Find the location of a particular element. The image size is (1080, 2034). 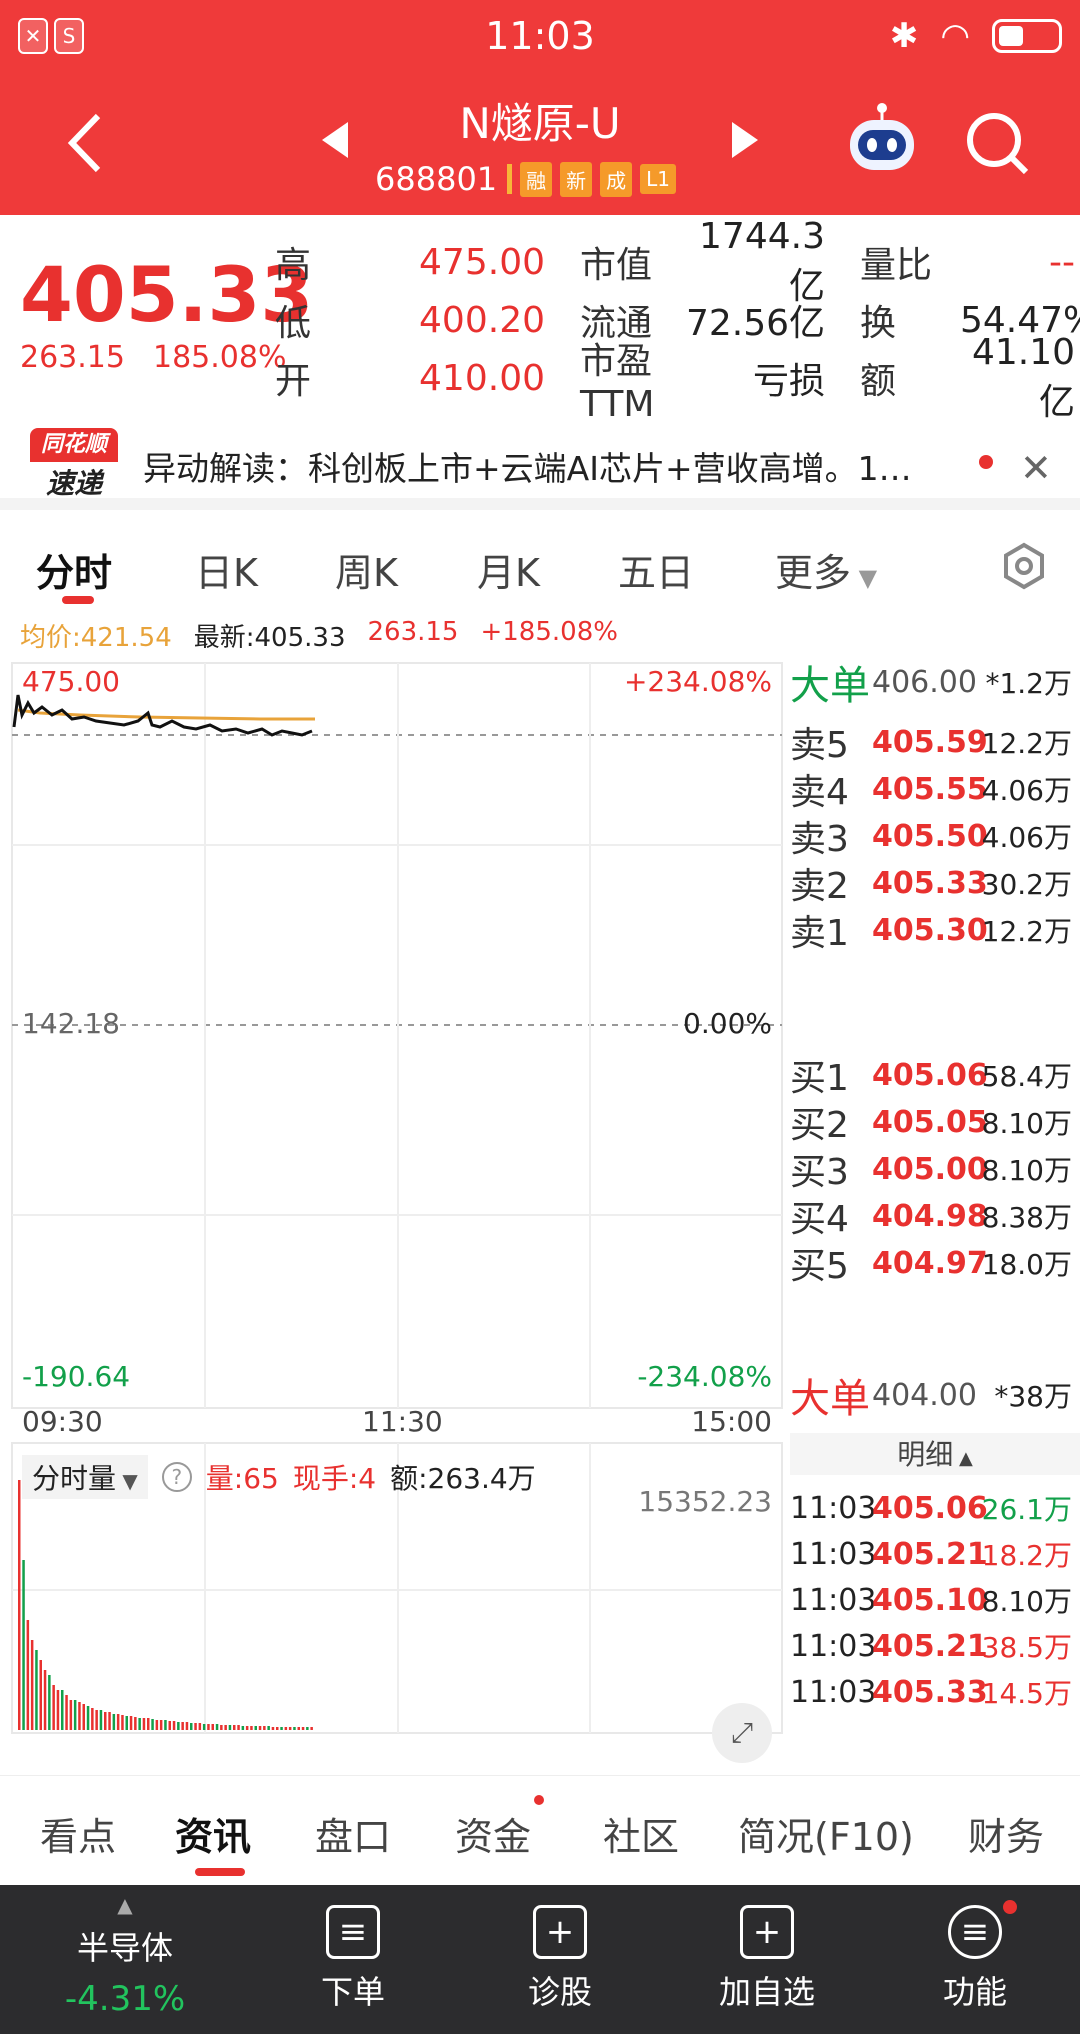

ask-row: 卖4 405.55 4.06万 is located at coordinates (935, 789).